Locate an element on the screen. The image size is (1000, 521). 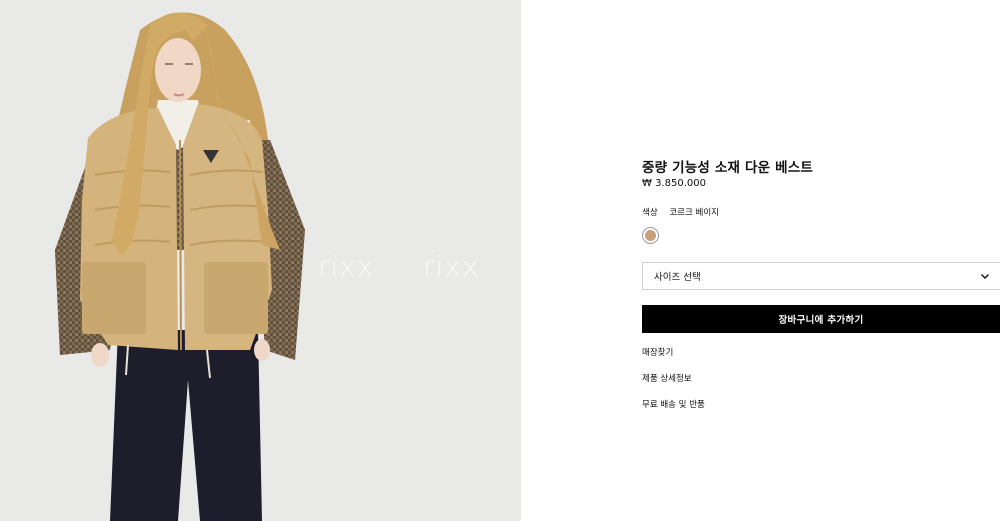
color-info: 색상 코르크 베이지 is located at coordinates (680, 212).